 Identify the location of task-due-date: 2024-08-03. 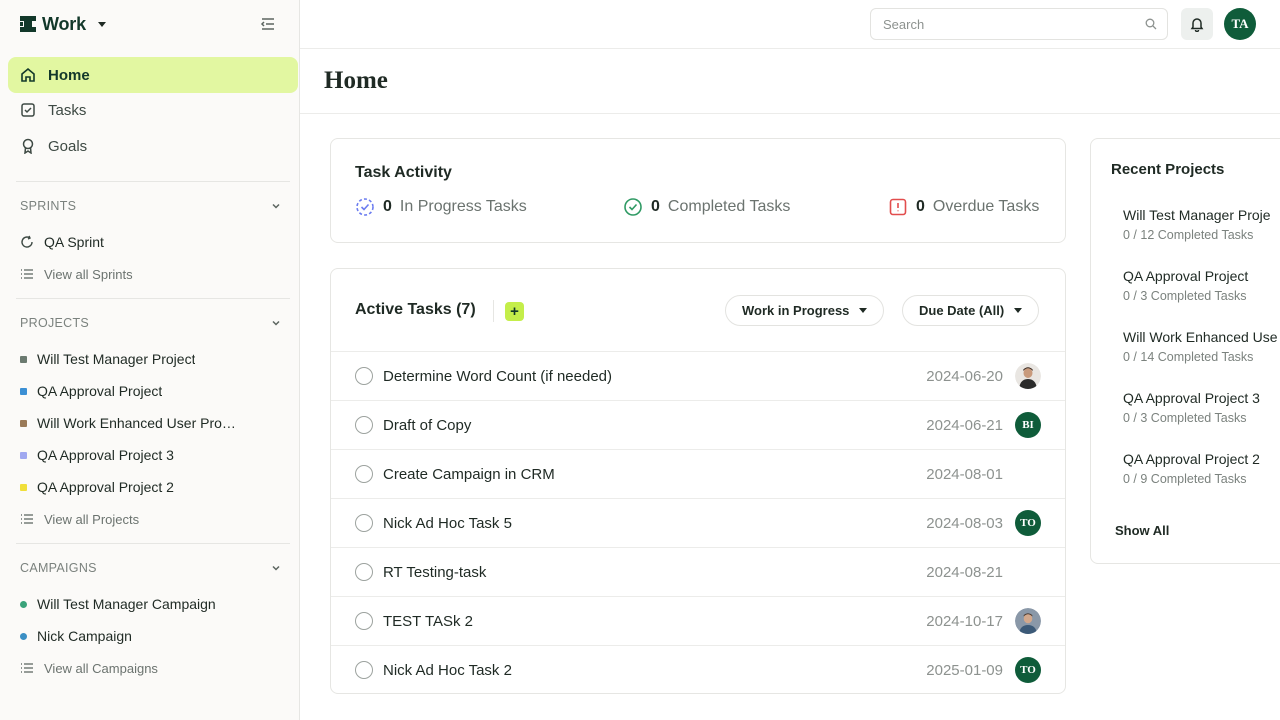
(964, 523).